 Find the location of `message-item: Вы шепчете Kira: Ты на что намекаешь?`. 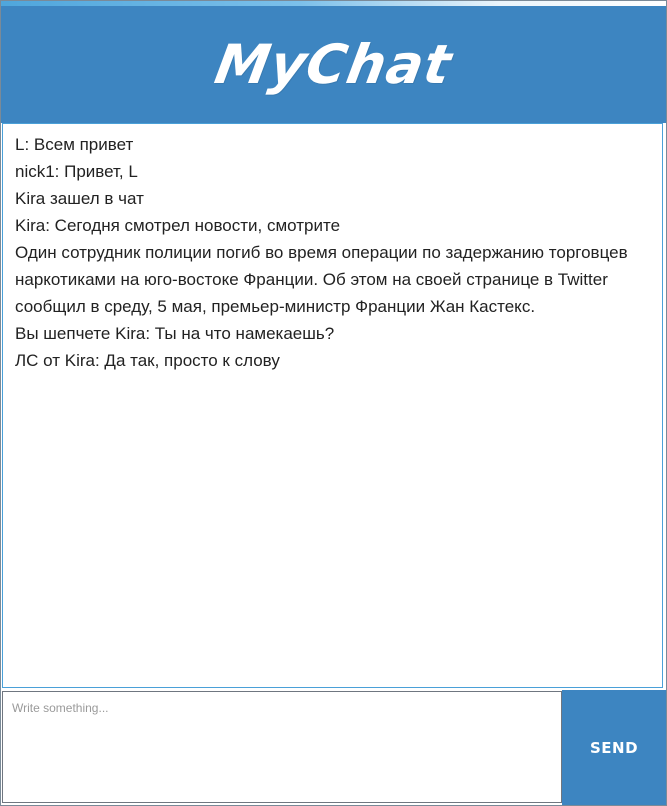

message-item: Вы шепчете Kira: Ты на что намекаешь? is located at coordinates (175, 333).